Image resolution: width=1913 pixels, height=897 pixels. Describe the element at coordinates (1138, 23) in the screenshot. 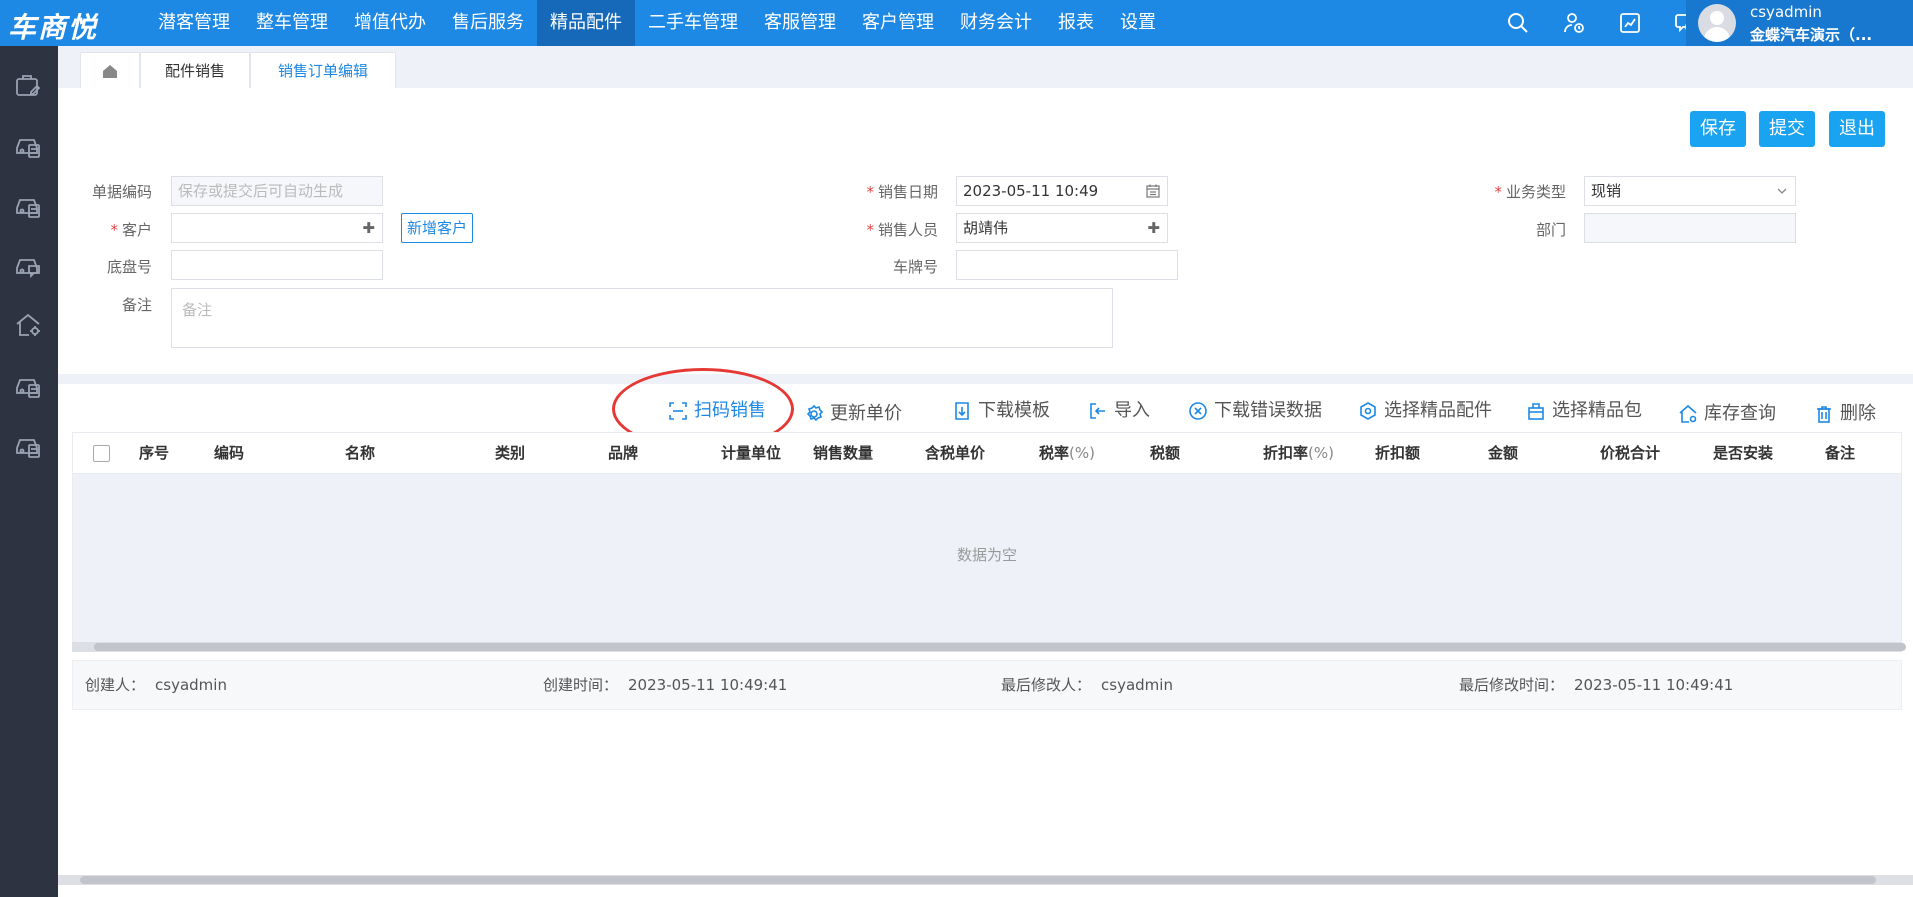

I see `nav-item-settings: 设置` at that location.